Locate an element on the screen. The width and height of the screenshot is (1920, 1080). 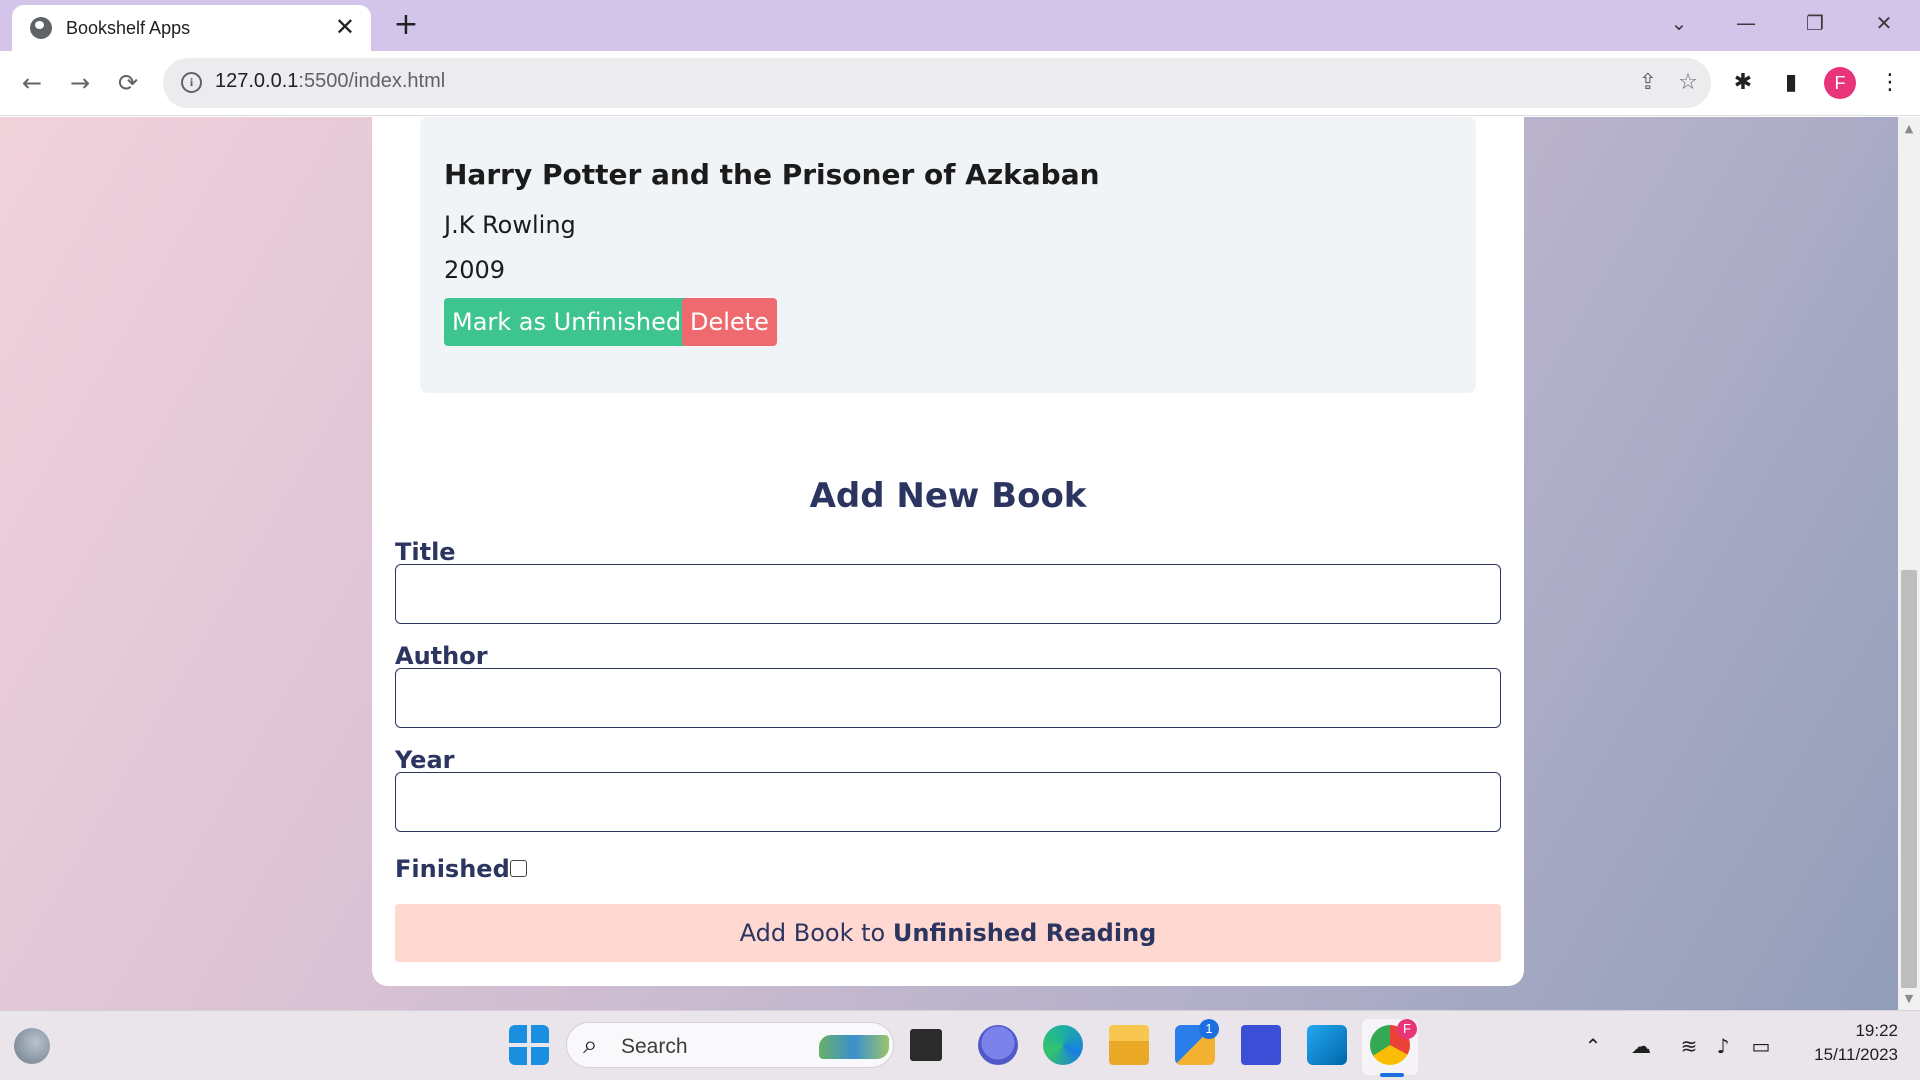
address-bar: i 127.0.0.1:5500/index.html ⇪ ☆ is located at coordinates (937, 83).